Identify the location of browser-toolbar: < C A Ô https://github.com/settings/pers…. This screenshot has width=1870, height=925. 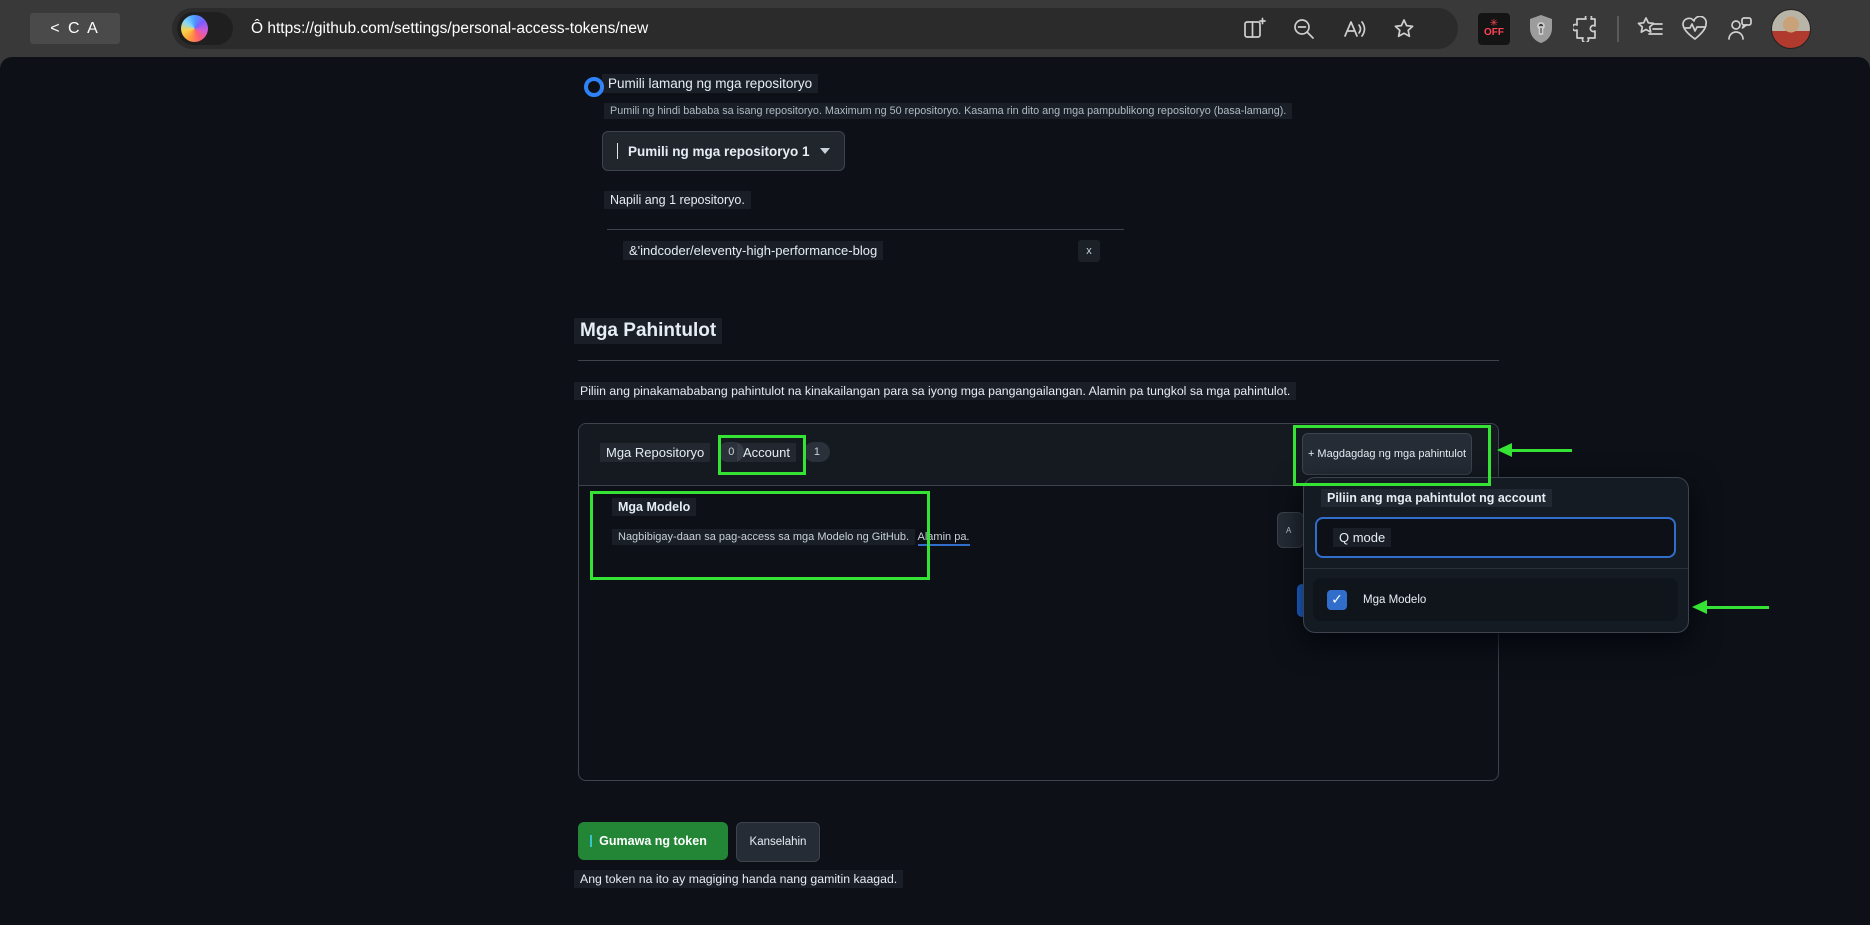
(935, 28).